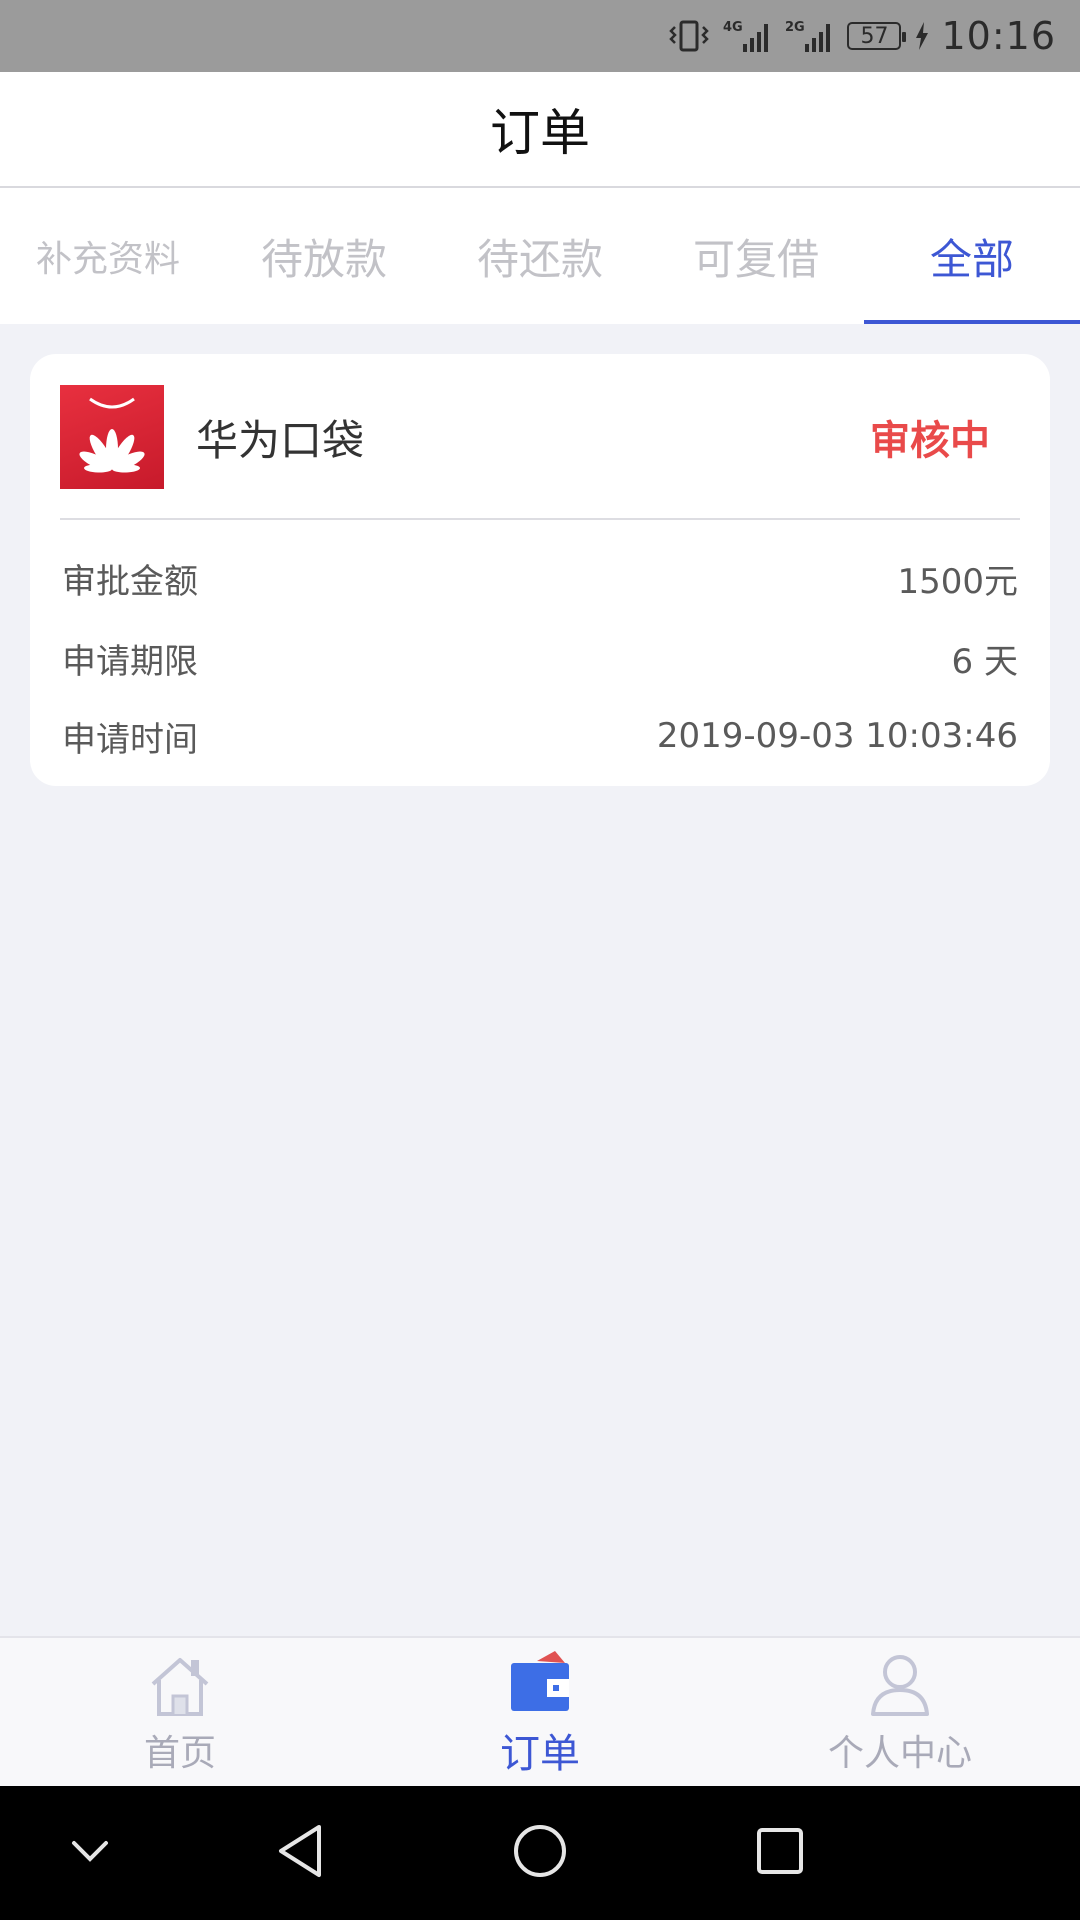 Image resolution: width=1080 pixels, height=1920 pixels. Describe the element at coordinates (180, 1683) in the screenshot. I see `home-icon` at that location.